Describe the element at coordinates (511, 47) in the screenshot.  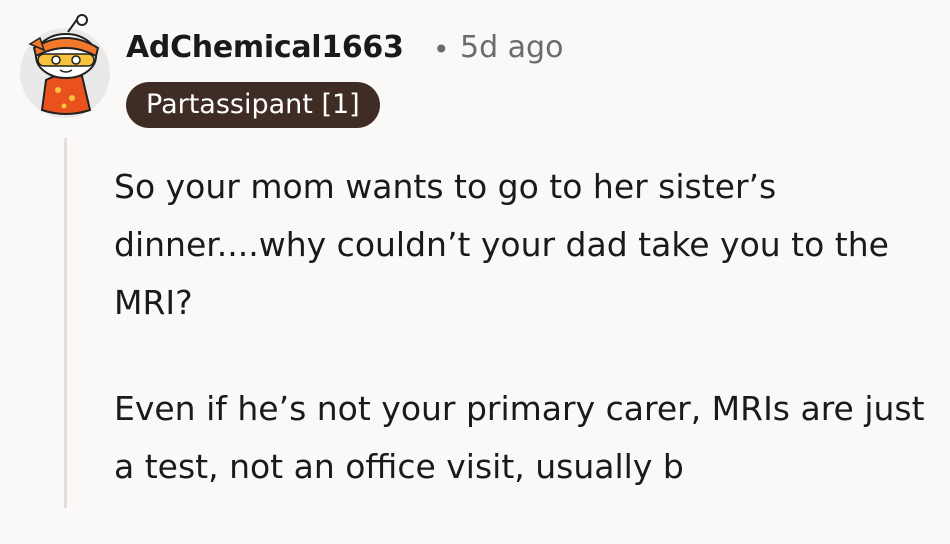
I see `comment-timestamp: 5d ago` at that location.